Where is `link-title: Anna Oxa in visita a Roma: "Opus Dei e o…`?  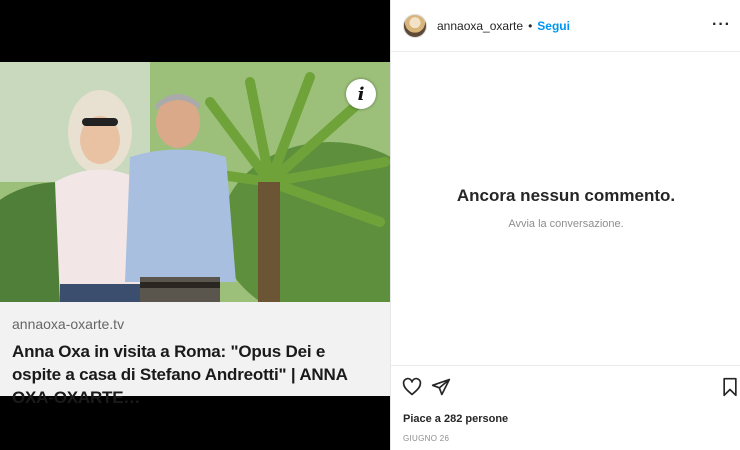 link-title: Anna Oxa in visita a Roma: "Opus Dei e o… is located at coordinates (195, 374).